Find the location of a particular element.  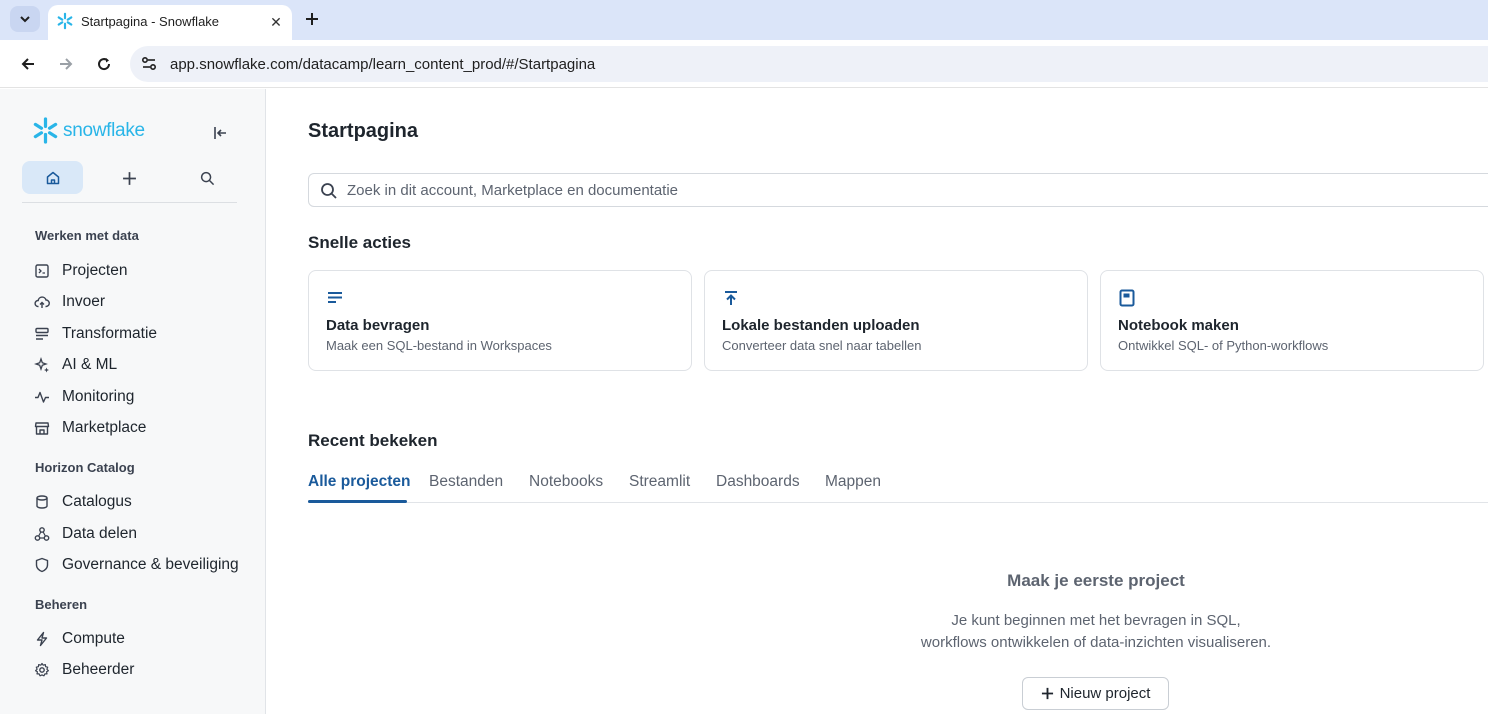

sidebar-item-label: Transformatie is located at coordinates (110, 333).